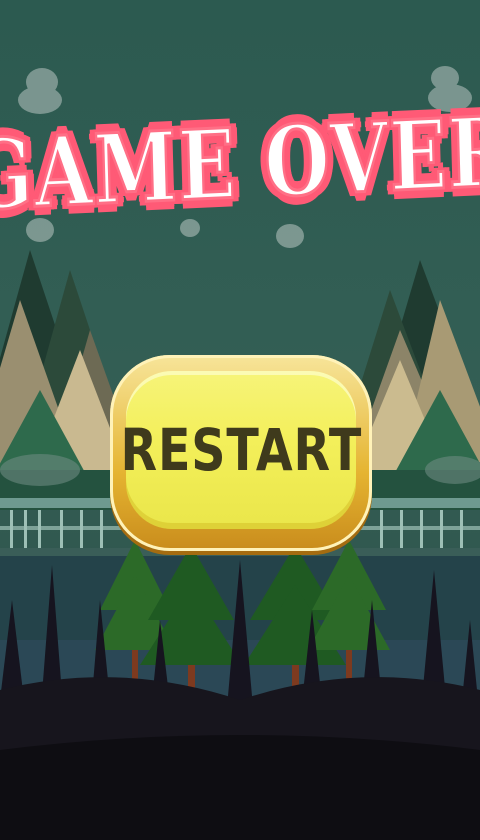 The image size is (480, 840). I want to click on restart-button: RESTART, so click(241, 453).